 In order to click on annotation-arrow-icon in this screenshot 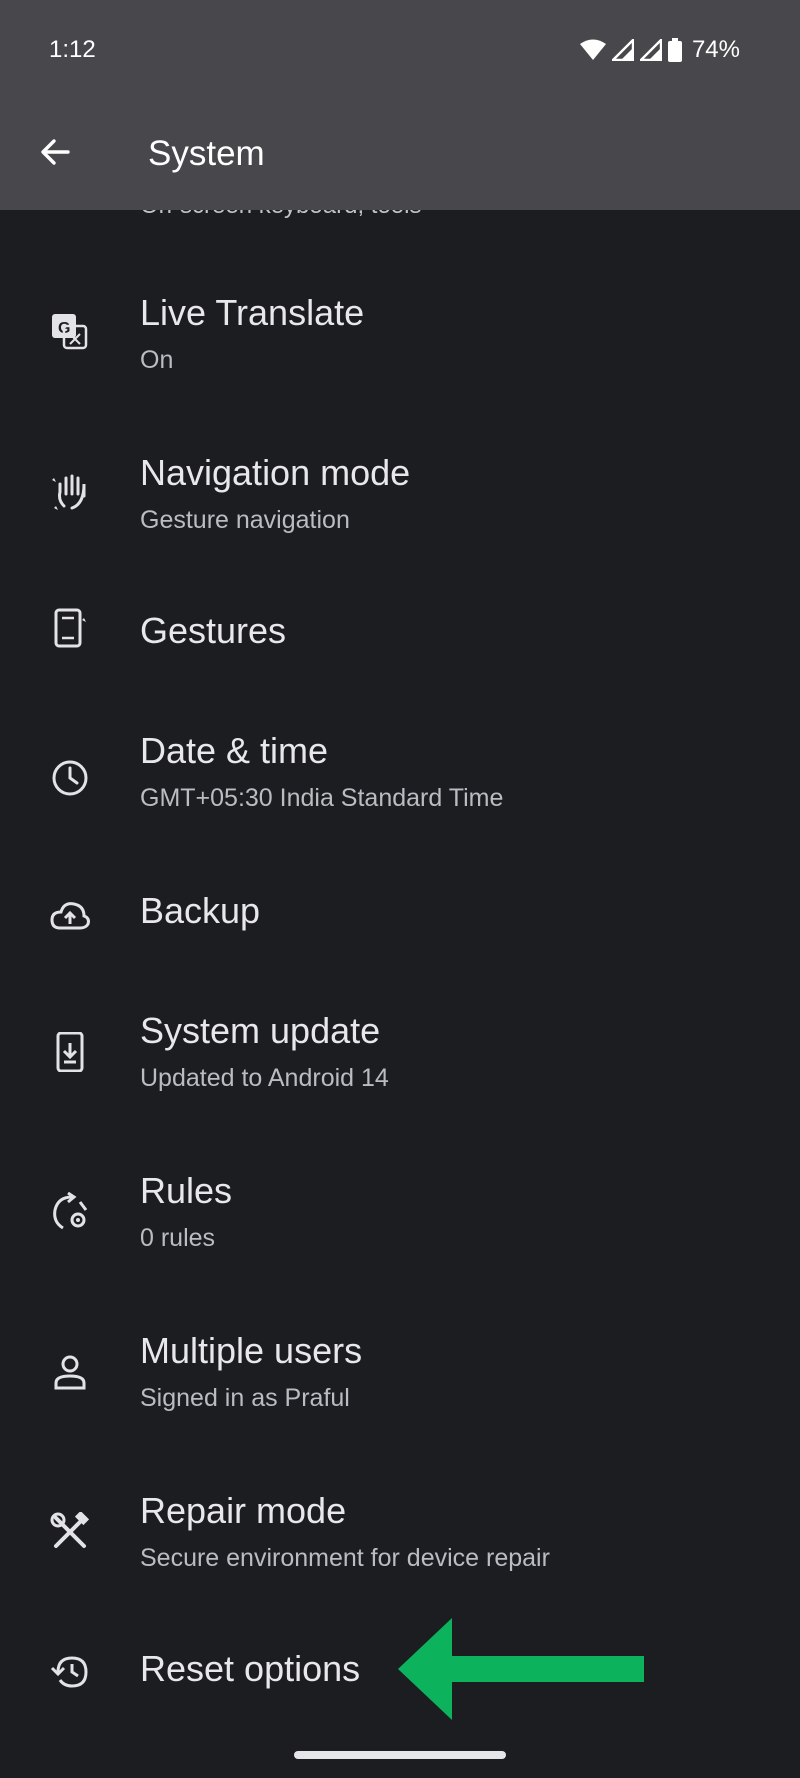, I will do `click(521, 1669)`.